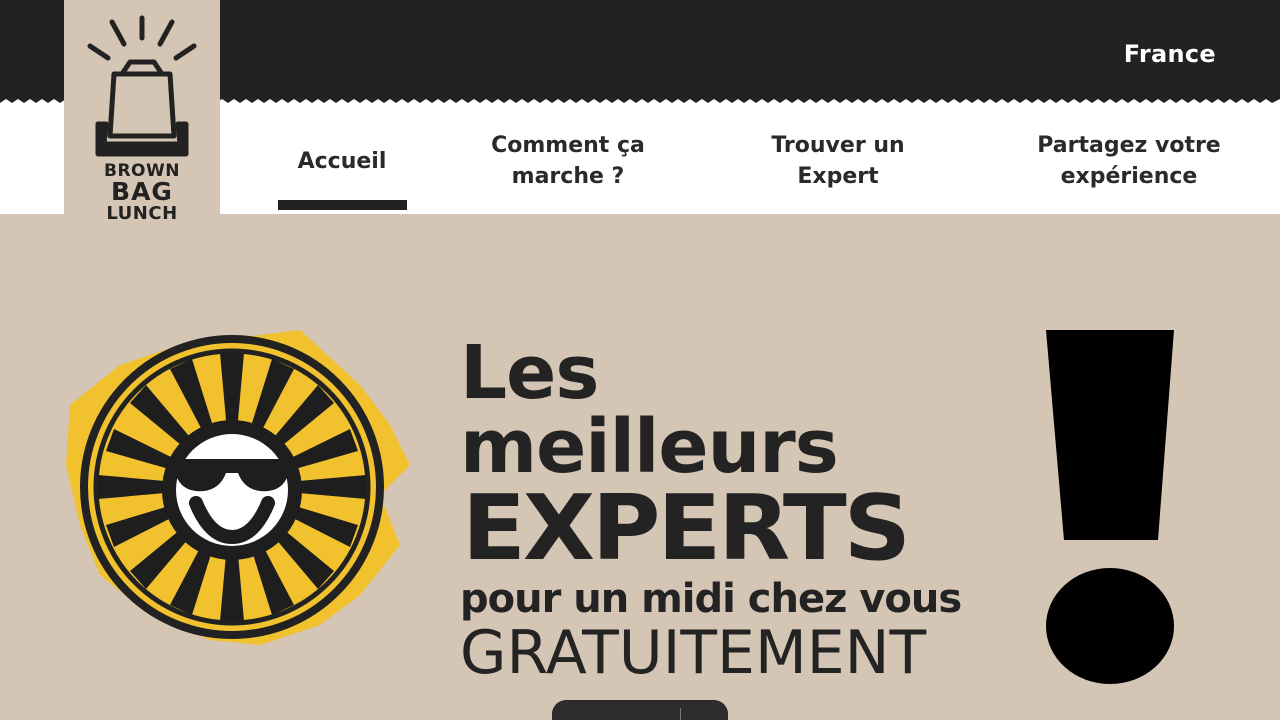  Describe the element at coordinates (680, 714) in the screenshot. I see `toolbar-divider` at that location.